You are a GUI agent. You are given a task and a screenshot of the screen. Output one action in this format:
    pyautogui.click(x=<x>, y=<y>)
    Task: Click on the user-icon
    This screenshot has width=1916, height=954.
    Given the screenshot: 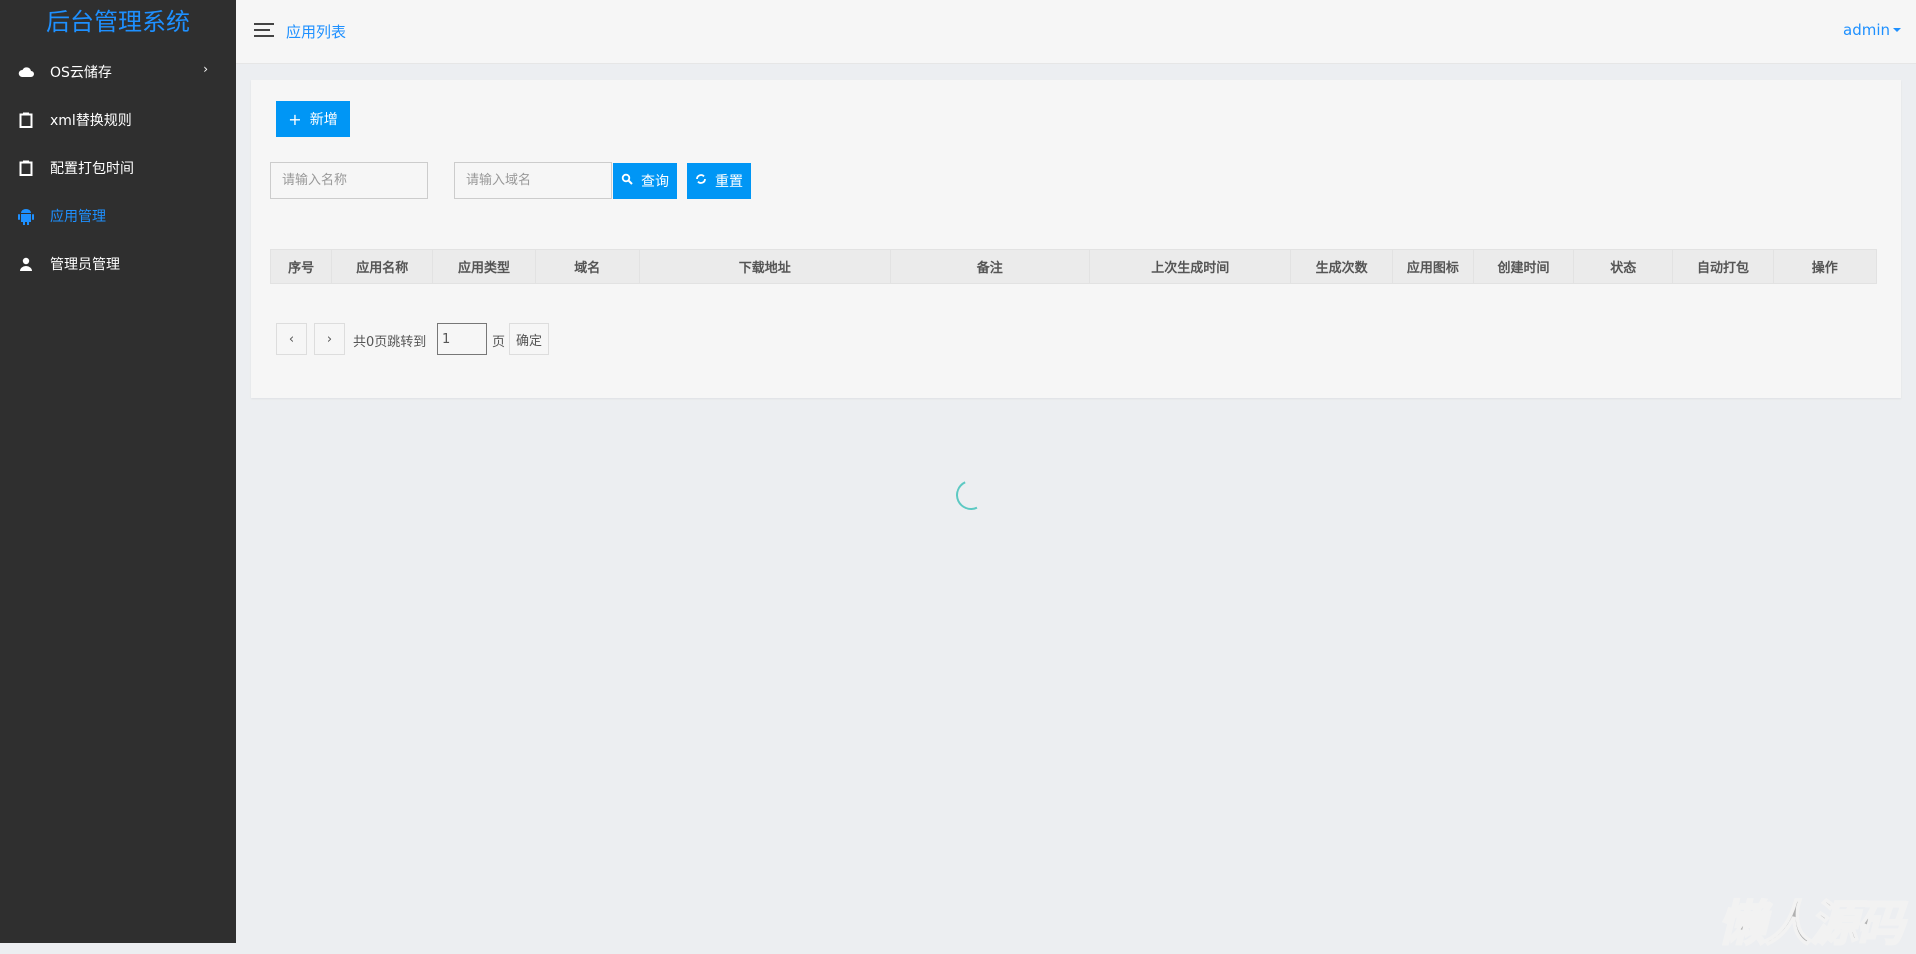 What is the action you would take?
    pyautogui.click(x=26, y=264)
    